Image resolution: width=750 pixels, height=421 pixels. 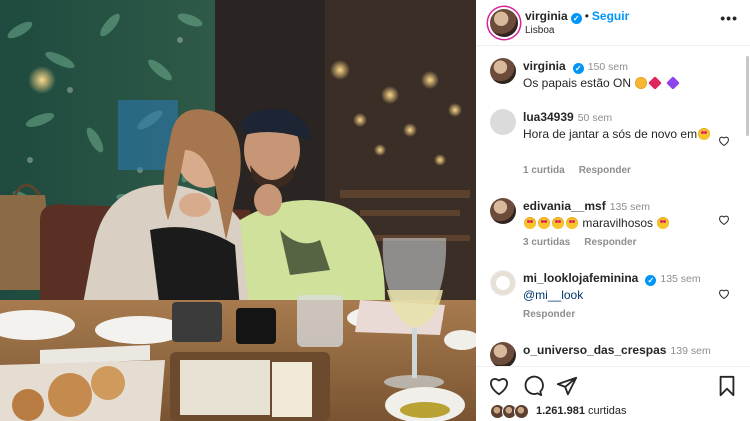 I want to click on likes-count-text: 1.261.981 curtidas, so click(x=581, y=411).